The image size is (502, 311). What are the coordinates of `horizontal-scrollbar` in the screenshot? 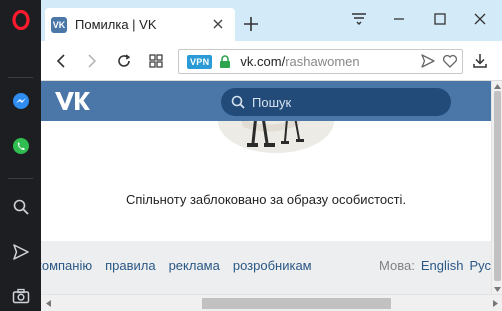 It's located at (271, 302).